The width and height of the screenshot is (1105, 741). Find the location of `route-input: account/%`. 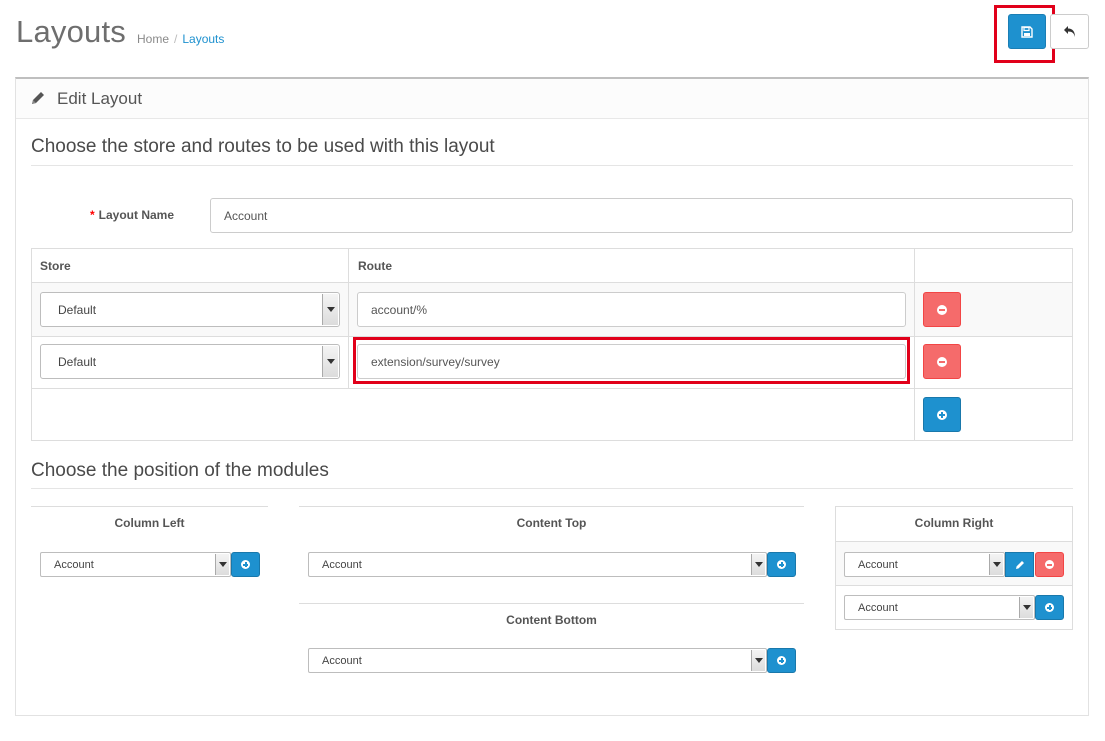

route-input: account/% is located at coordinates (631, 309).